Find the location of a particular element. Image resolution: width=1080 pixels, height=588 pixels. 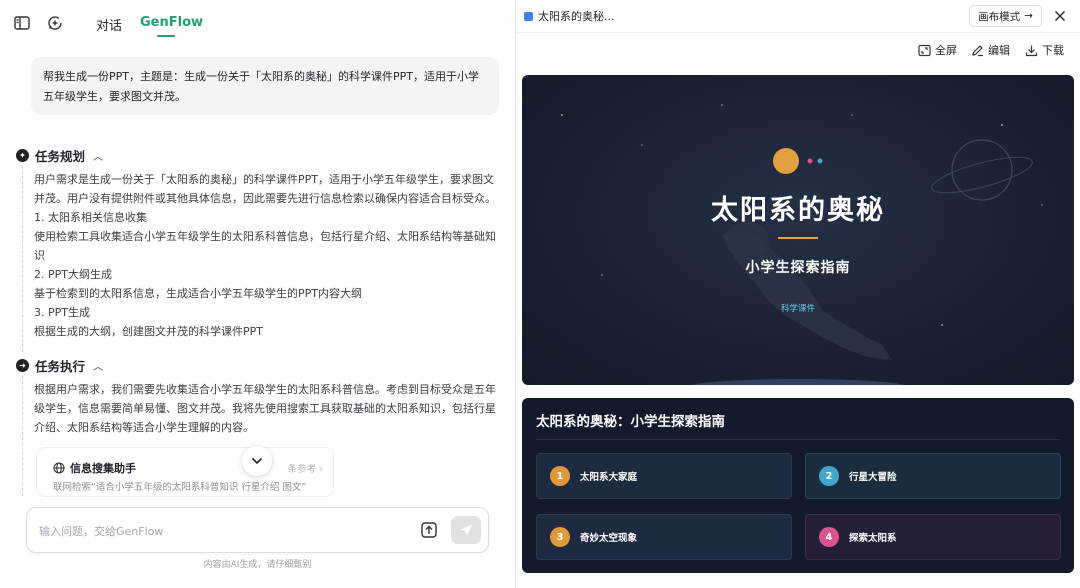

task-exec-title: 任务执行 is located at coordinates (60, 366).